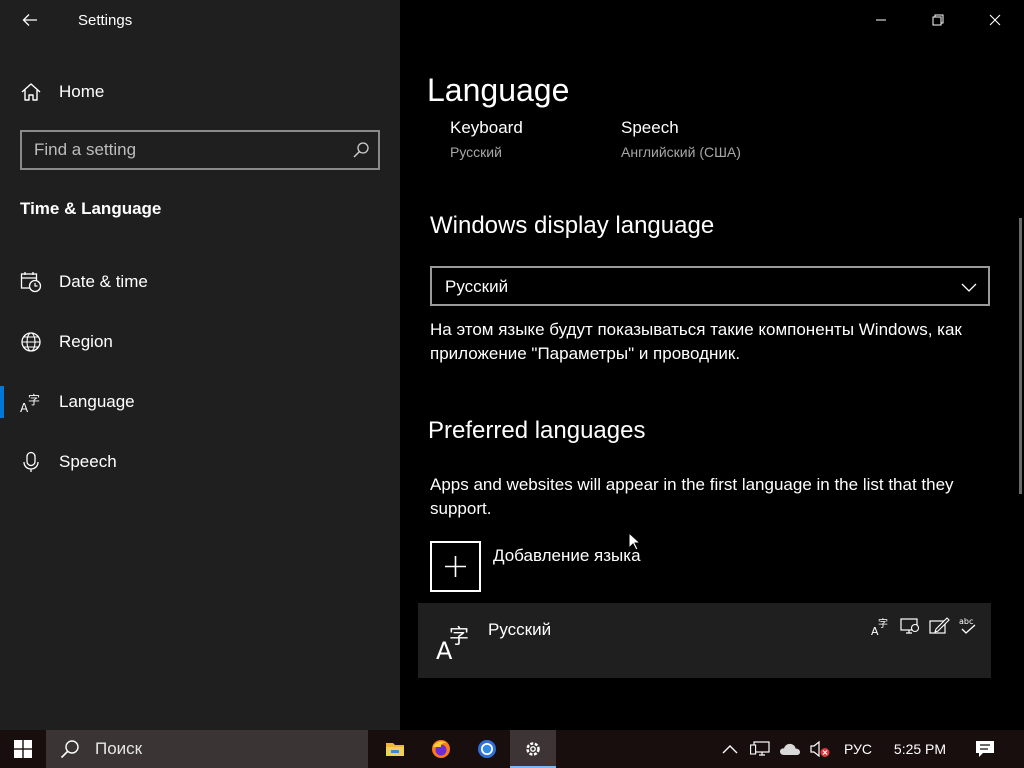  Describe the element at coordinates (920, 749) in the screenshot. I see `clock: 5:25 PM` at that location.